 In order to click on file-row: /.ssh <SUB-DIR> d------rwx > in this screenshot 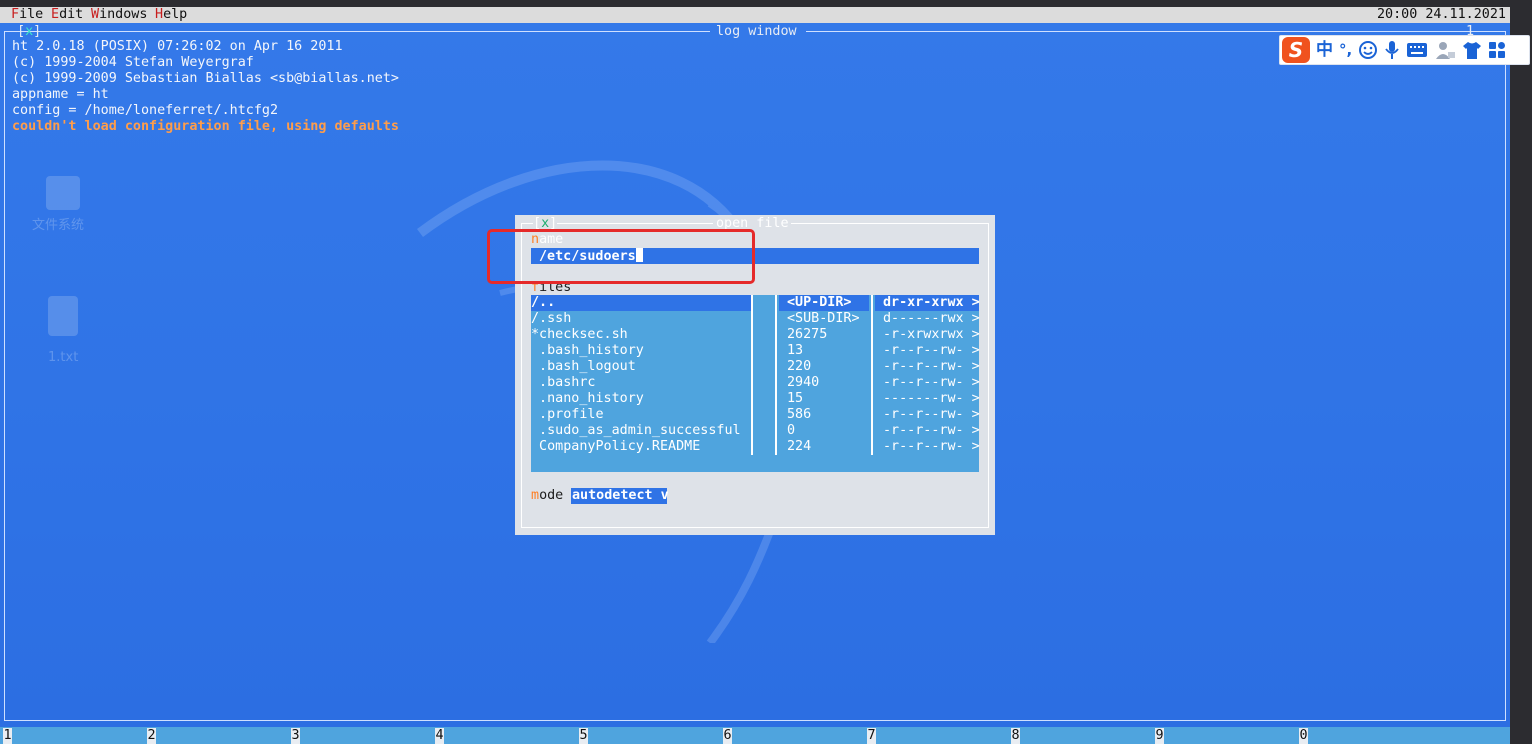, I will do `click(755, 319)`.